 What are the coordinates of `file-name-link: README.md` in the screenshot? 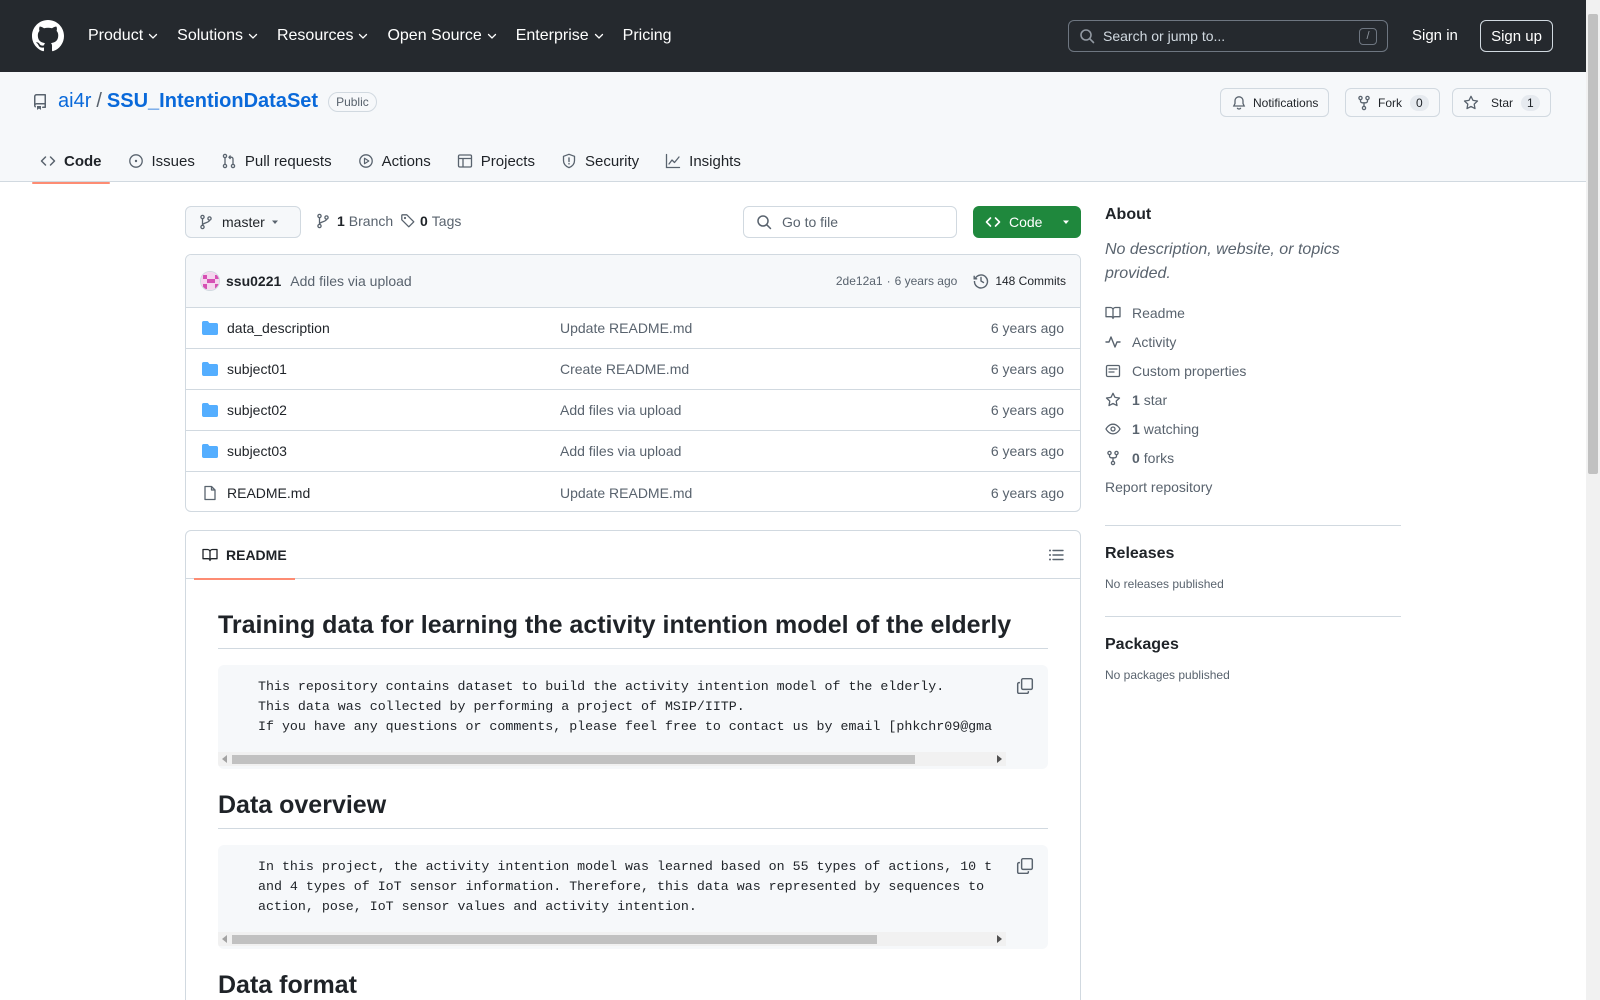 It's located at (268, 493).